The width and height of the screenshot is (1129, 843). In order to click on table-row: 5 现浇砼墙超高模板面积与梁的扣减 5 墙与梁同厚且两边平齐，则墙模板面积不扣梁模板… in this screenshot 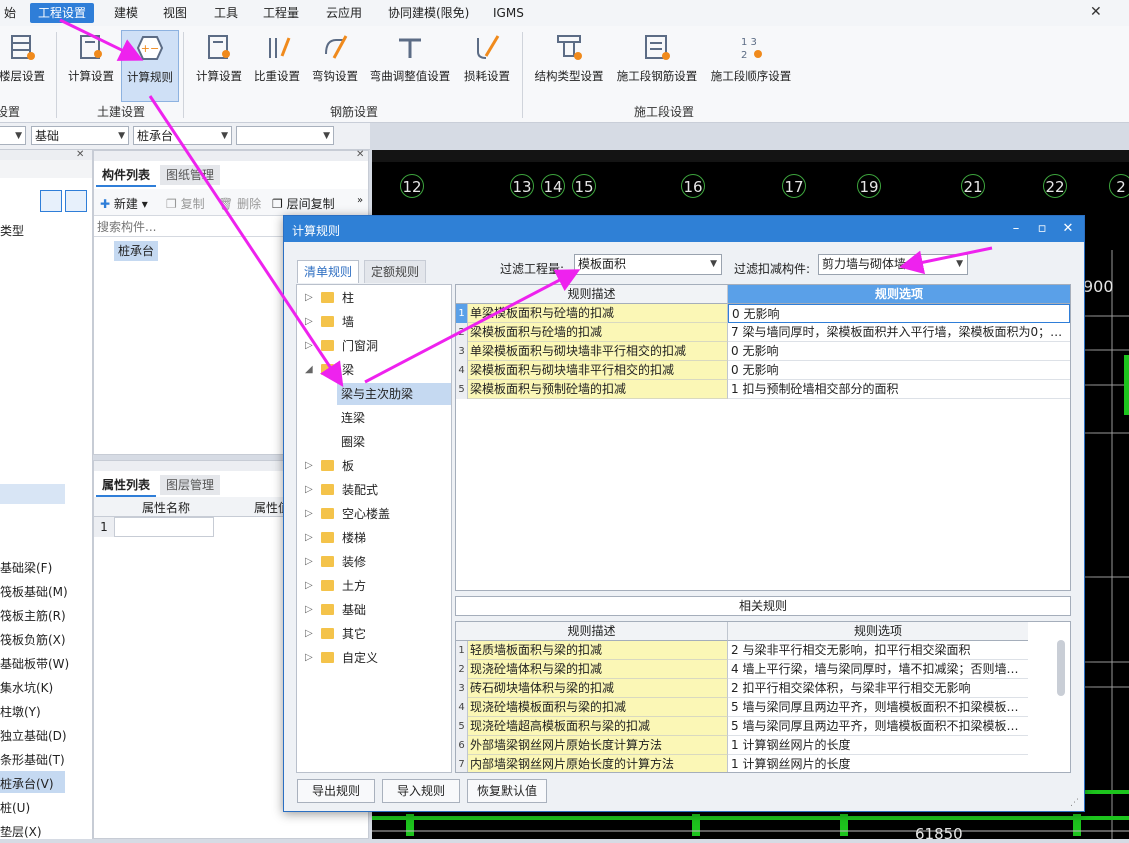, I will do `click(742, 726)`.